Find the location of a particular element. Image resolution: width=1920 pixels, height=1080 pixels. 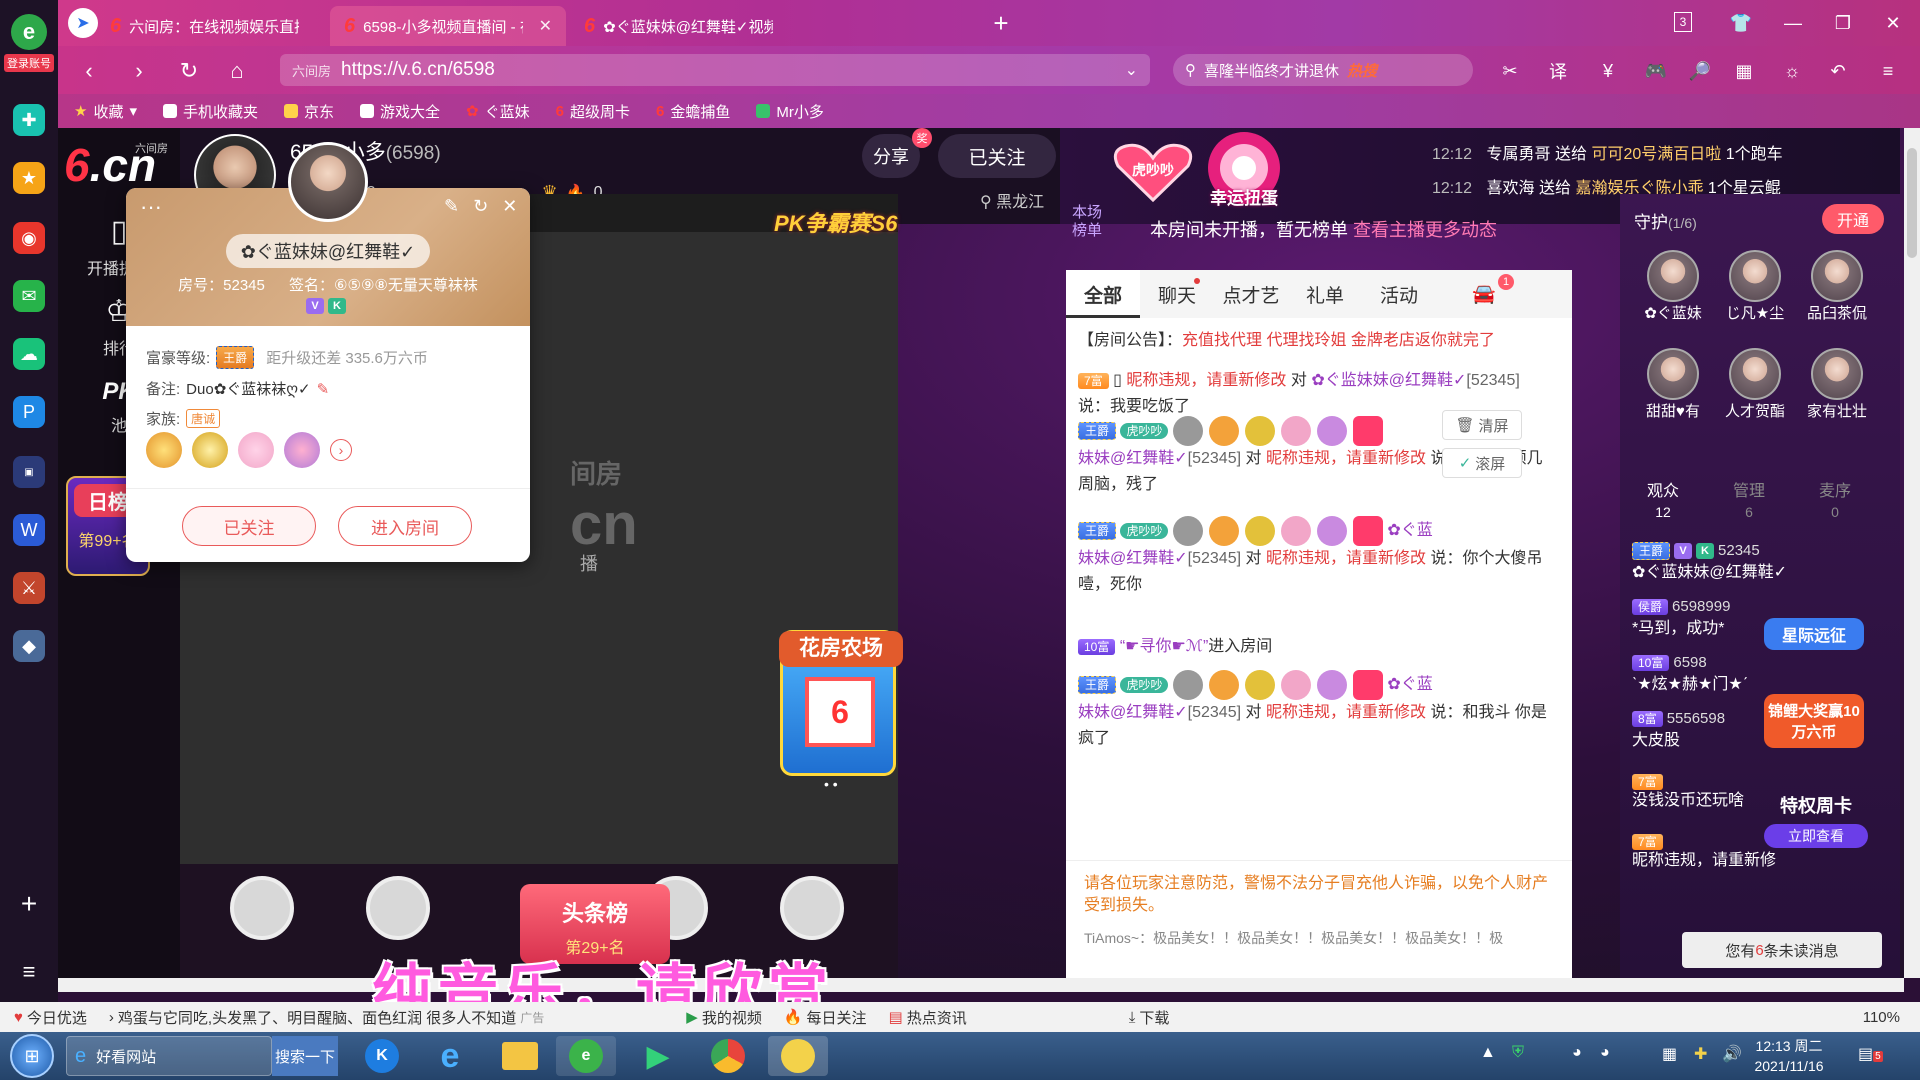

tab-count-icon: 3 is located at coordinates (1683, 22).